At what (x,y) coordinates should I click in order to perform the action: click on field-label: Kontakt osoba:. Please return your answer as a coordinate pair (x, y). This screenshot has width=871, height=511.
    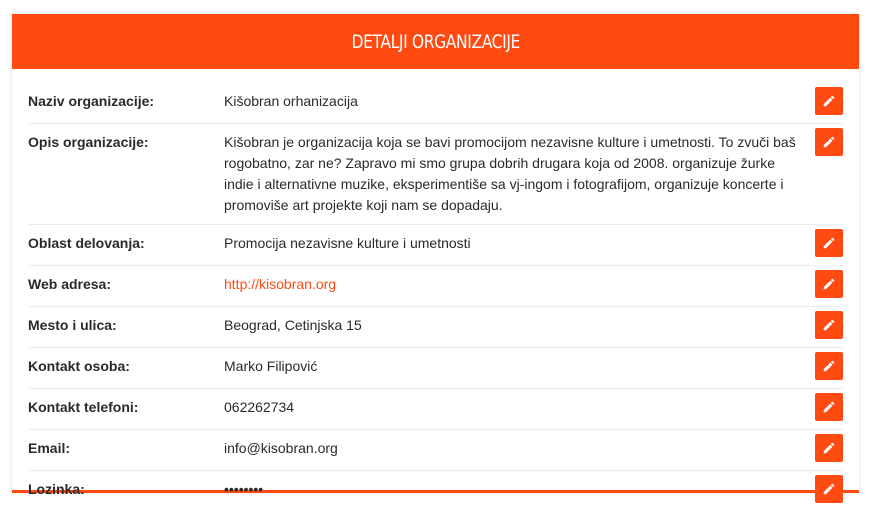
    Looking at the image, I should click on (79, 366).